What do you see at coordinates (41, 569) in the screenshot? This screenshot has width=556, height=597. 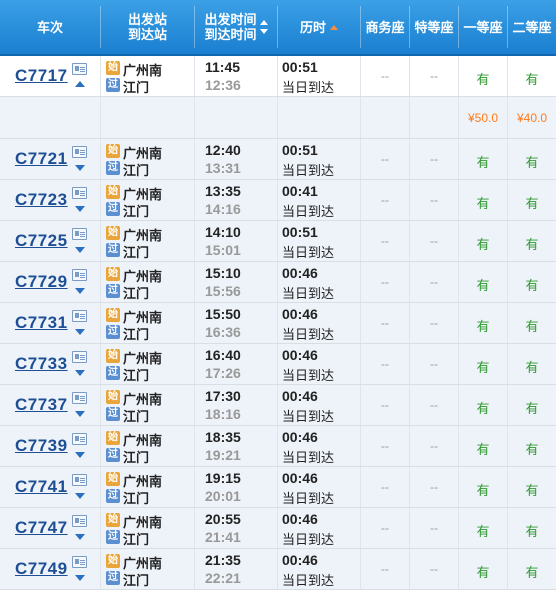 I see `train-number-link: C7749` at bounding box center [41, 569].